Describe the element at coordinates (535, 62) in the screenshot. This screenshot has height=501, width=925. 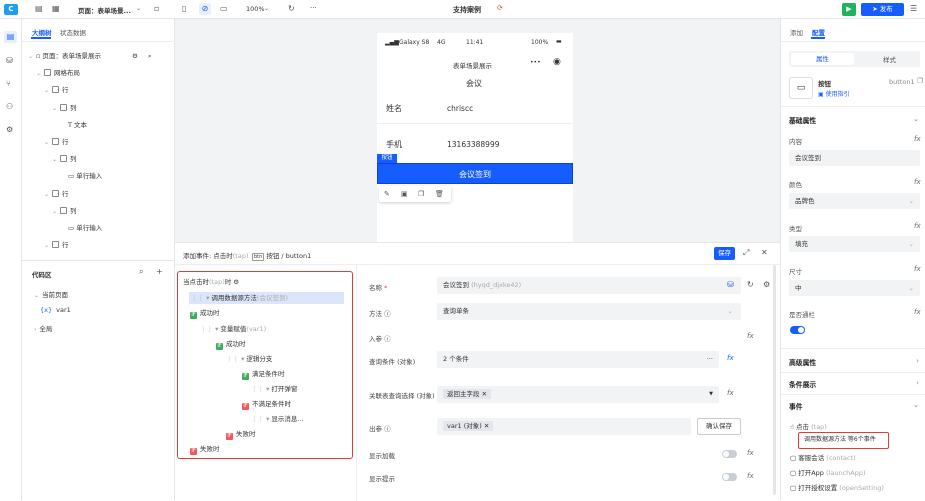
I see `nav-more: •••` at that location.